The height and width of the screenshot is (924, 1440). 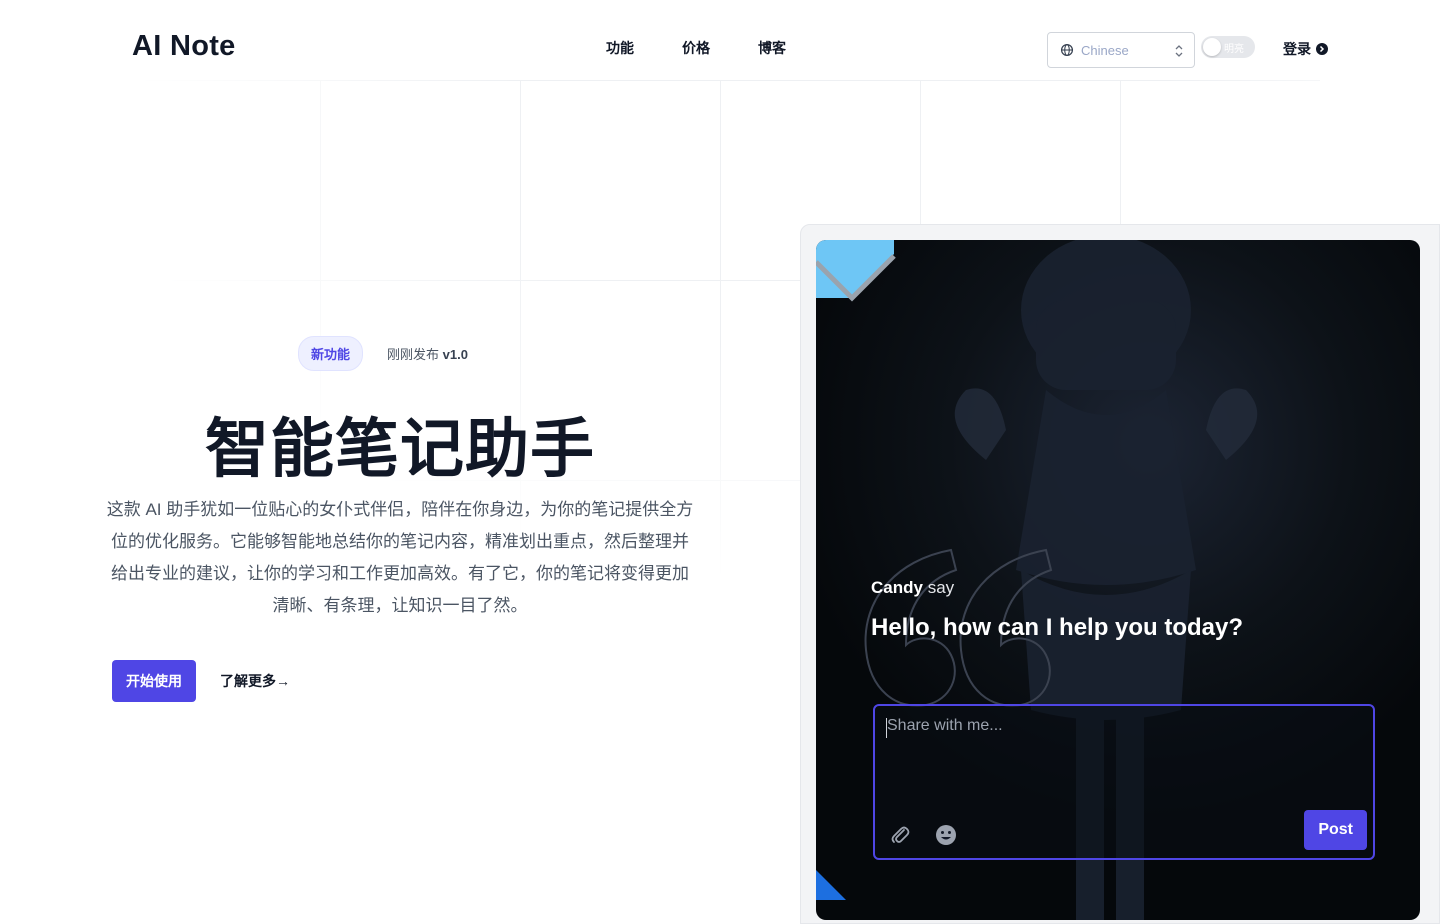 What do you see at coordinates (1297, 49) in the screenshot?
I see `login-label: 登录` at bounding box center [1297, 49].